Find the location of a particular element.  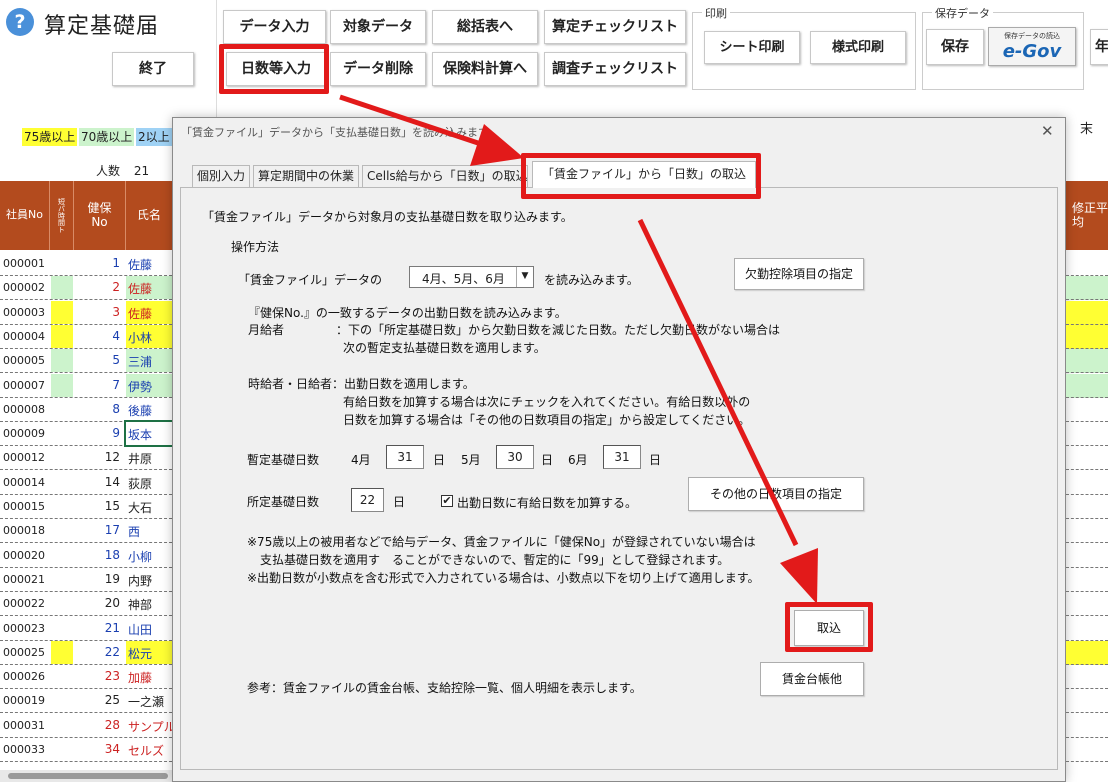

health-no-cell: 20 is located at coordinates (97, 603).